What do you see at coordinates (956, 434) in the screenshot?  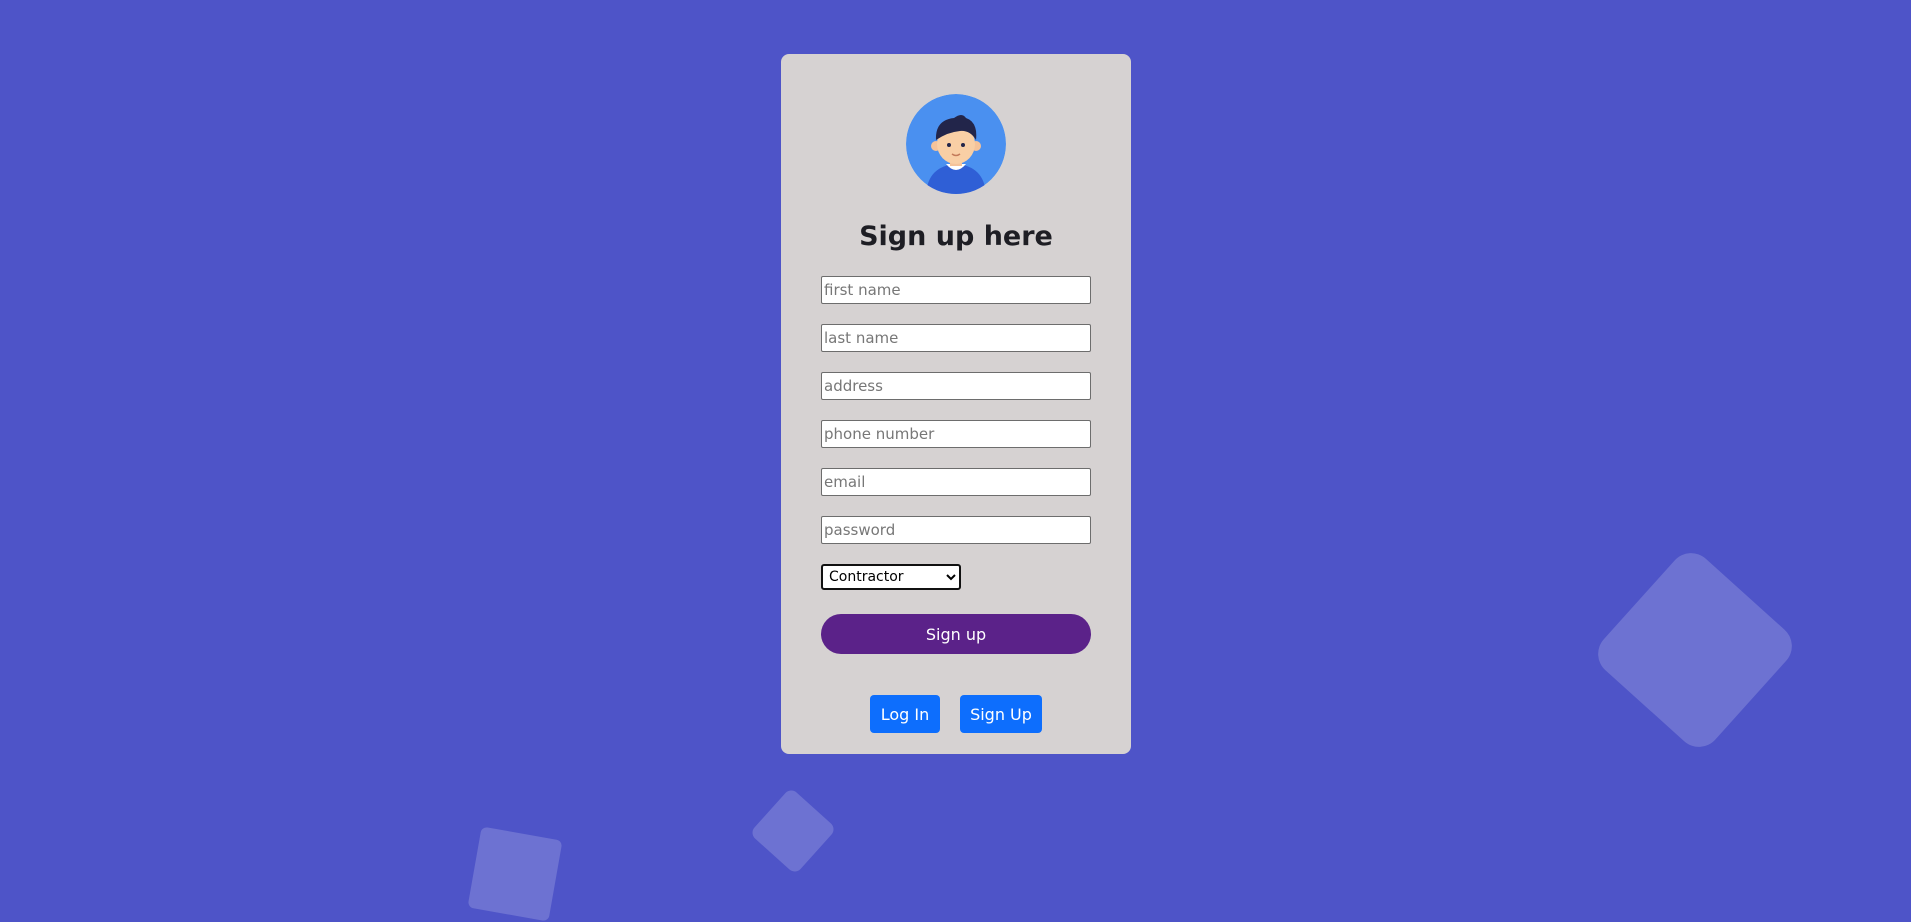 I see `phone-number-input` at bounding box center [956, 434].